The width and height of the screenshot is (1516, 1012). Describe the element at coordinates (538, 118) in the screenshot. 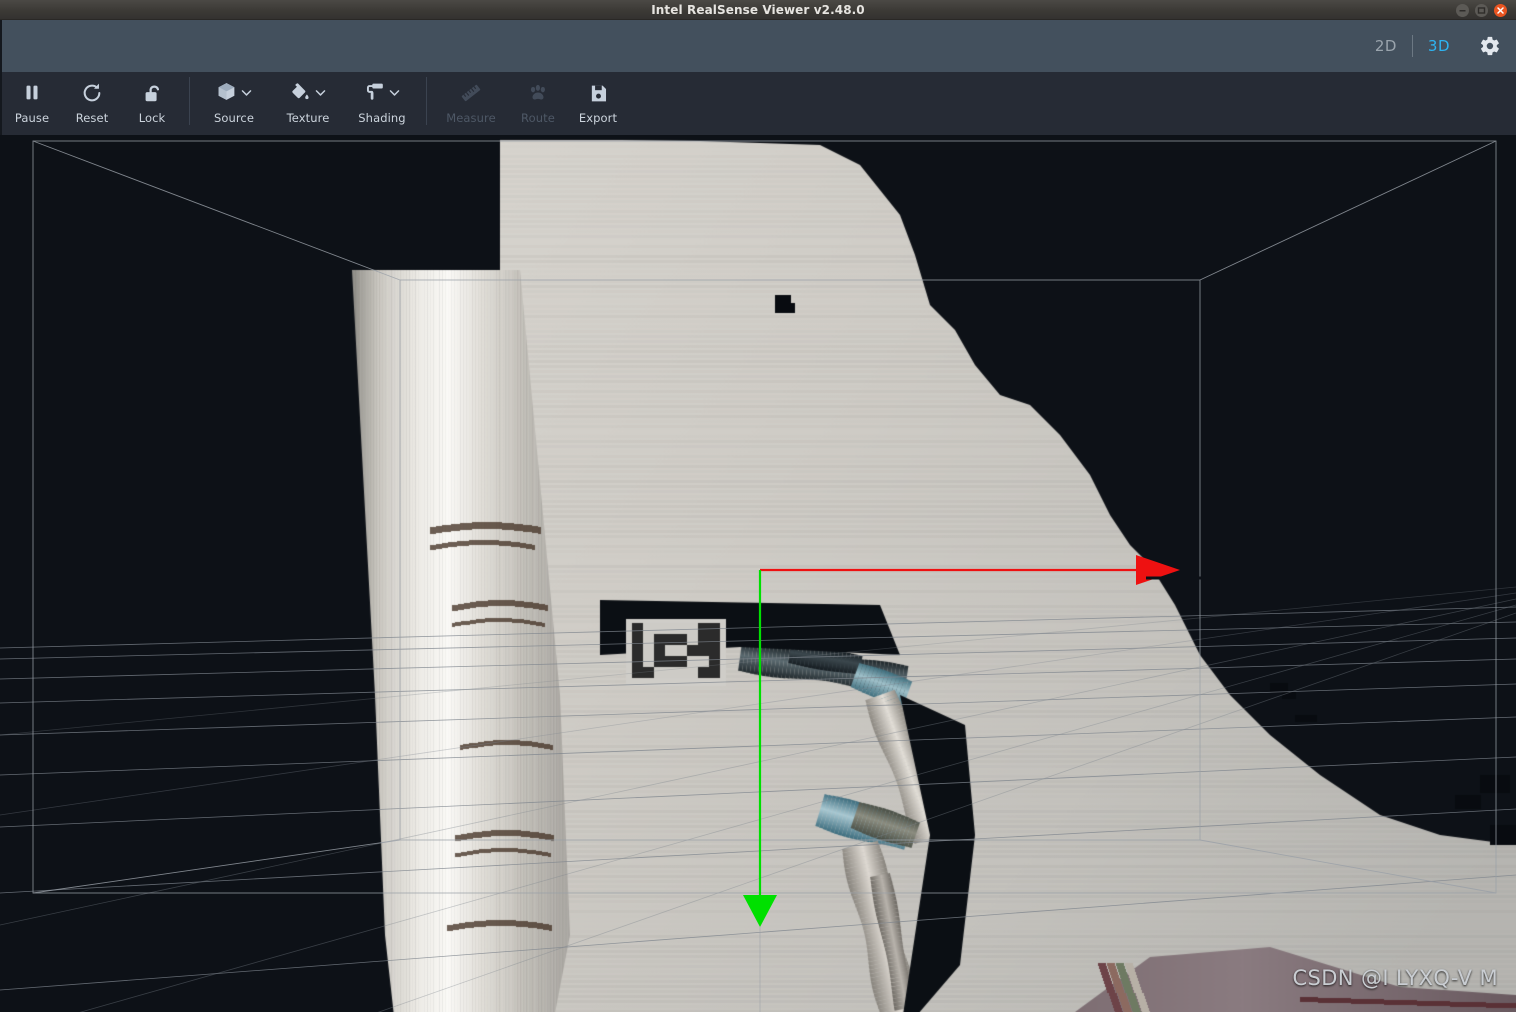

I see `route-label: Route` at that location.